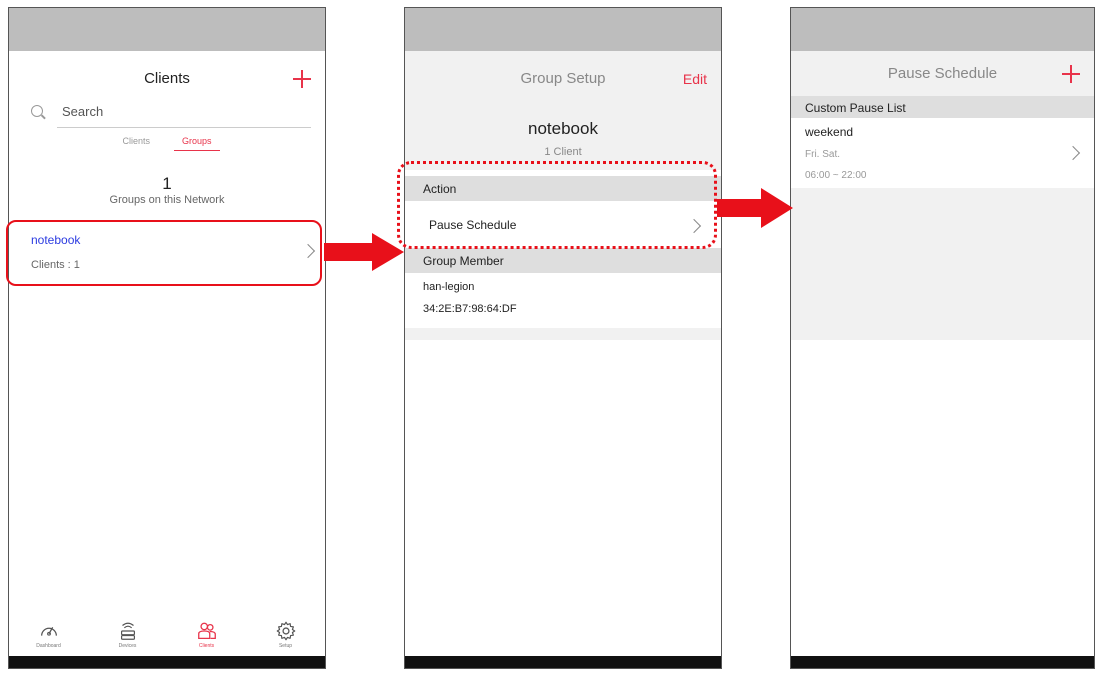  I want to click on search-icon, so click(37, 111).